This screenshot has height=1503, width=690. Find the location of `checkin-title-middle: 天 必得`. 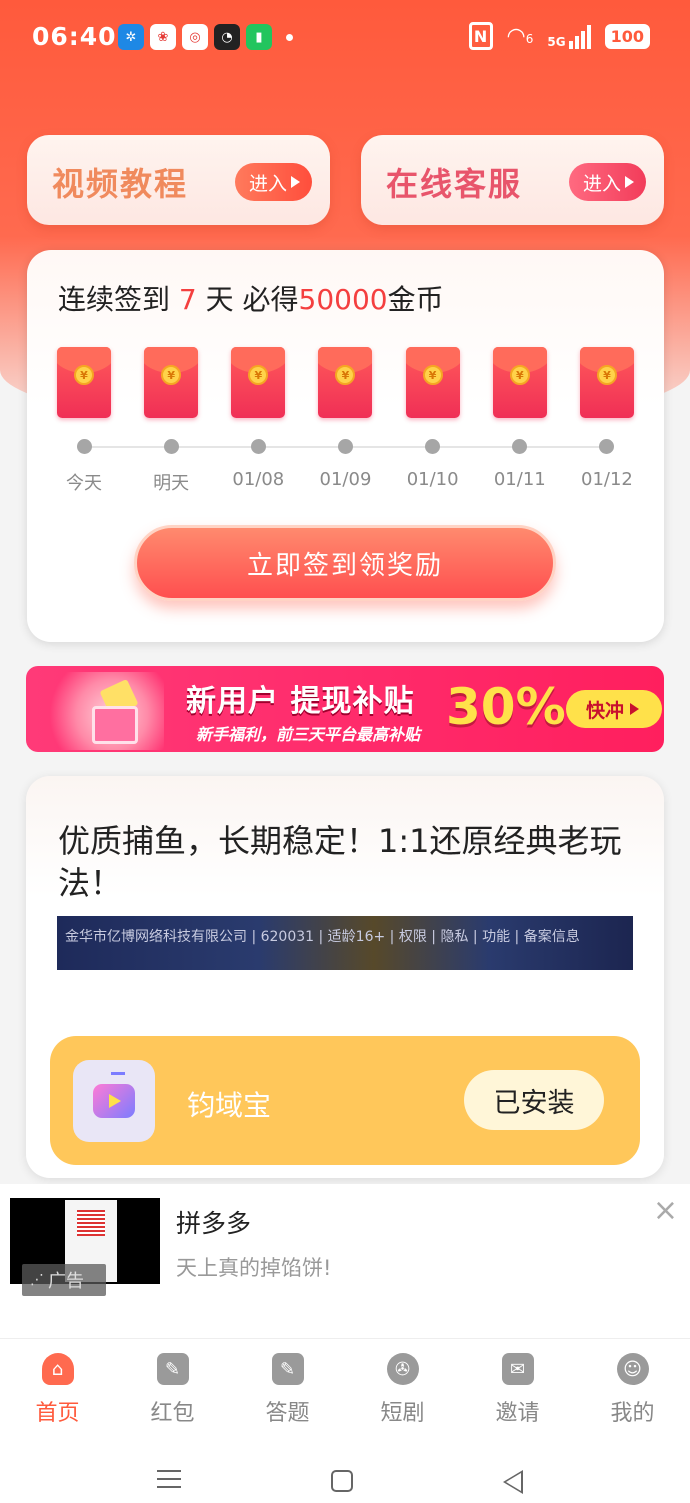

checkin-title-middle: 天 必得 is located at coordinates (247, 299).